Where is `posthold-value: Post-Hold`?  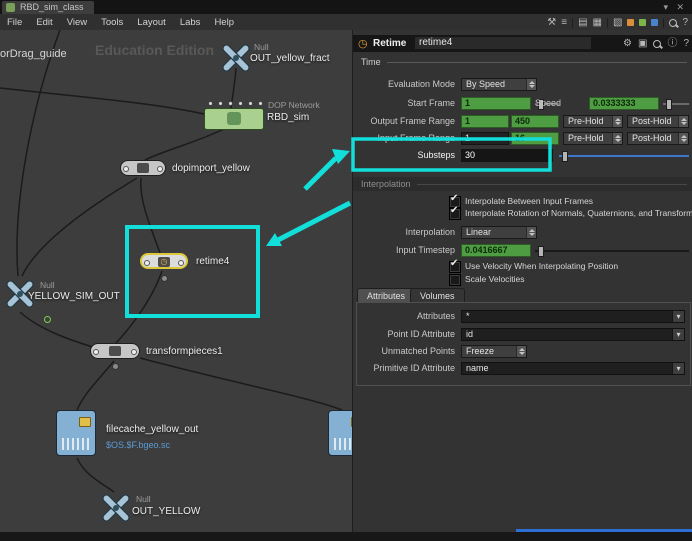
posthold-value: Post-Hold is located at coordinates (652, 138).